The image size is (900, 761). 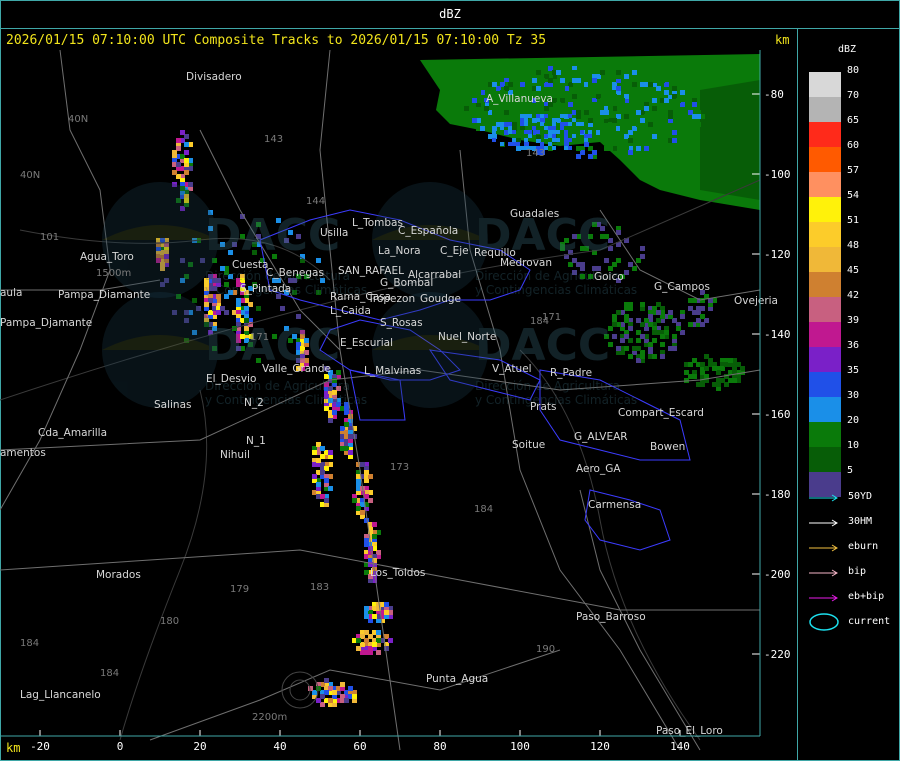 What do you see at coordinates (860, 496) in the screenshot?
I see `track-legend-label: 50YD` at bounding box center [860, 496].